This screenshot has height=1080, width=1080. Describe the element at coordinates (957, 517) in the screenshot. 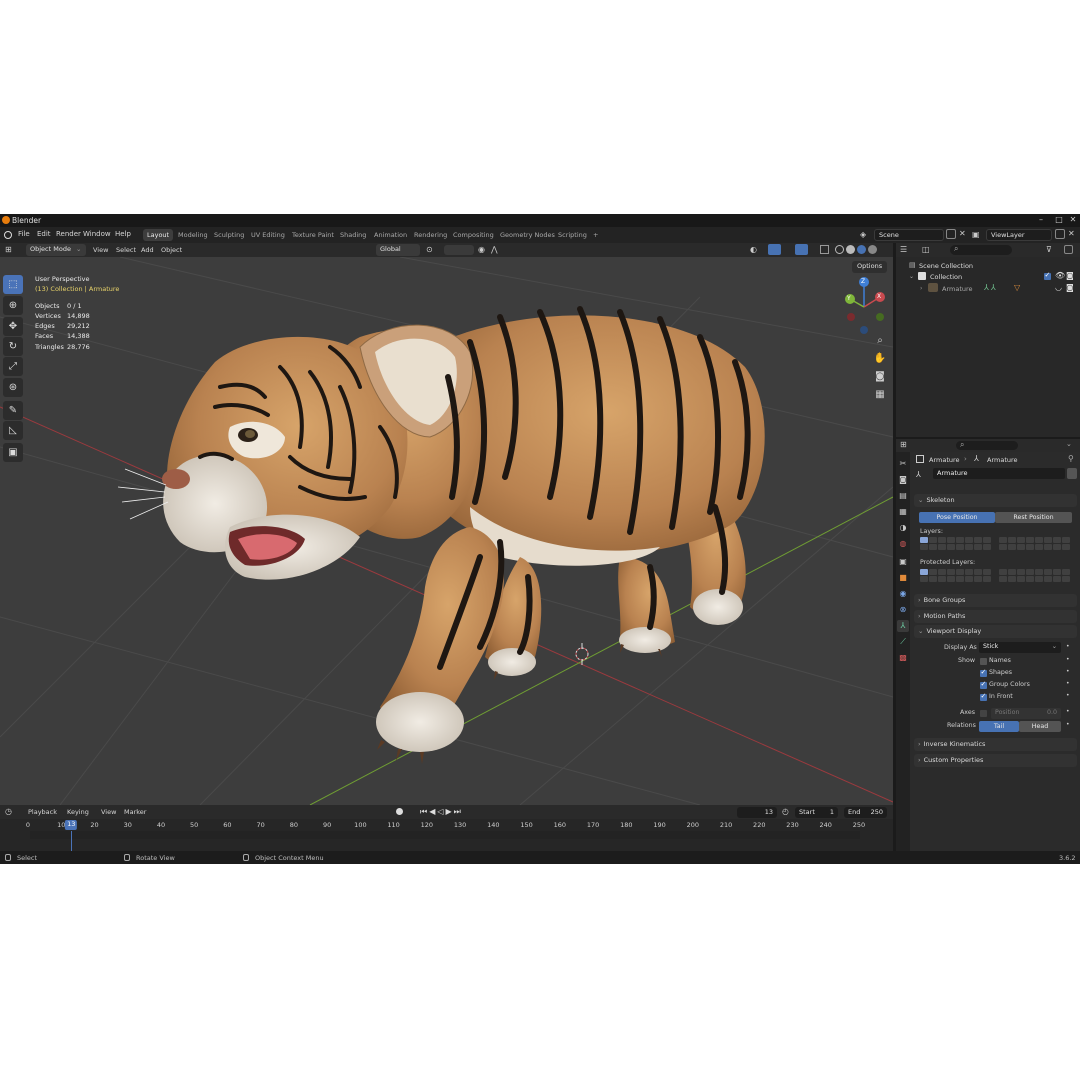

I see `pose-position-button: Pose Position` at that location.